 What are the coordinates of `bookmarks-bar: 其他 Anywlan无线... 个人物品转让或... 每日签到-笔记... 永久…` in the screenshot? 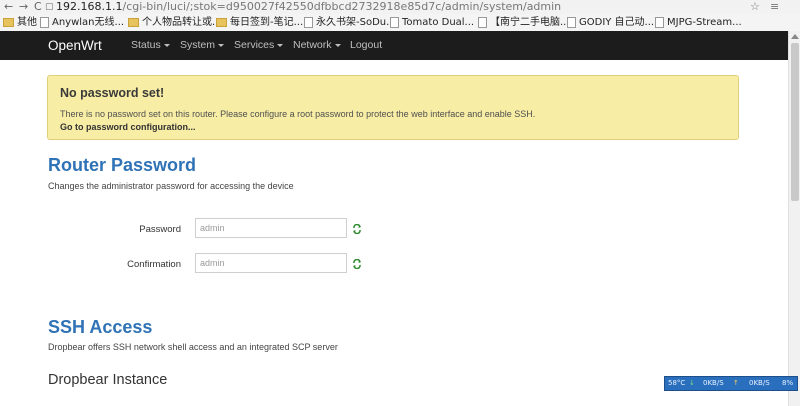 It's located at (400, 23).